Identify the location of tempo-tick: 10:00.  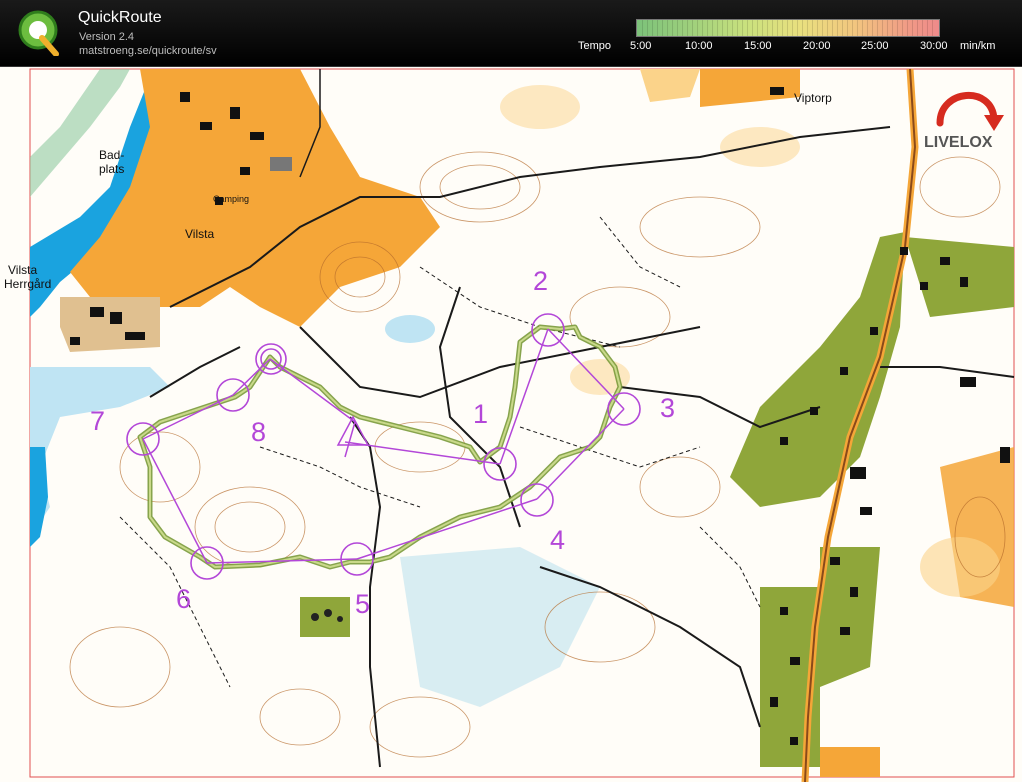
(699, 46).